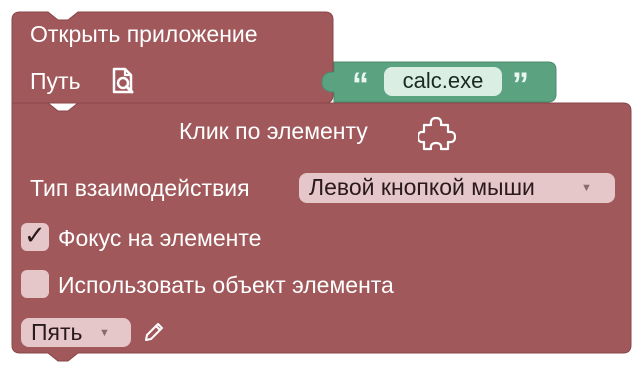  What do you see at coordinates (160, 238) in the screenshot?
I see `focus-label: Фокус на элементе` at bounding box center [160, 238].